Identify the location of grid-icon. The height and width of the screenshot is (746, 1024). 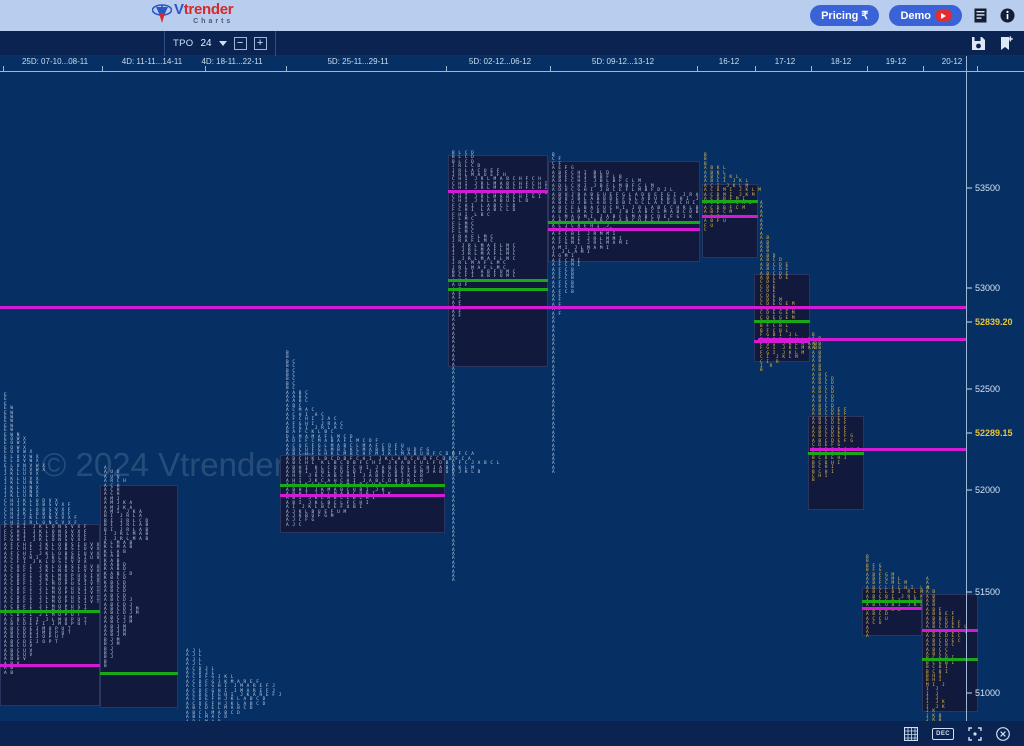
(911, 733).